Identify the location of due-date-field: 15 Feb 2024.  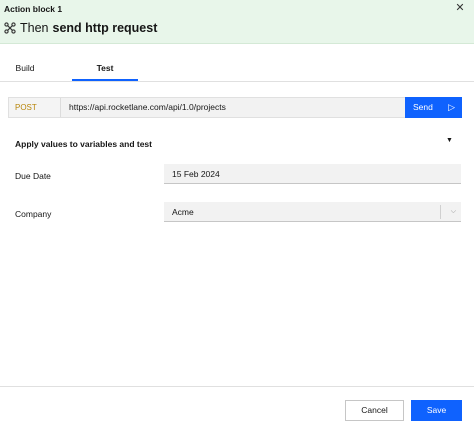
(312, 174).